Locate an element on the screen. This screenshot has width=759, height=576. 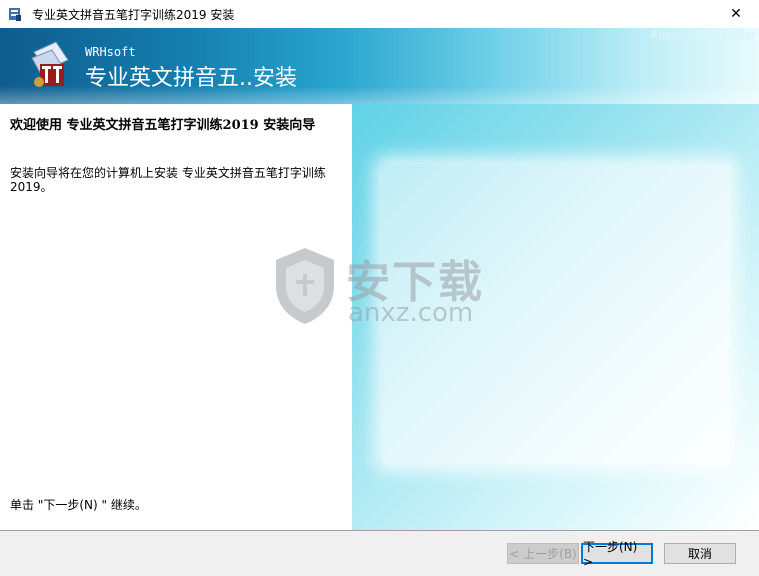
close-icon: ✕ is located at coordinates (736, 14).